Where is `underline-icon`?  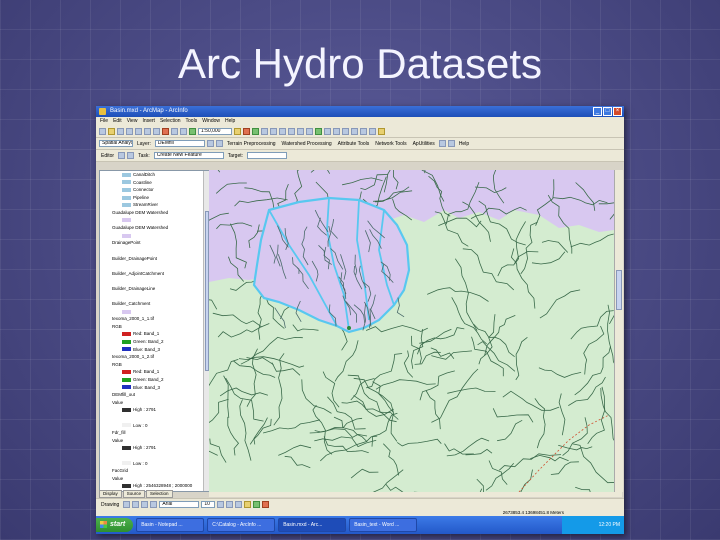
underline-icon is located at coordinates (239, 504).